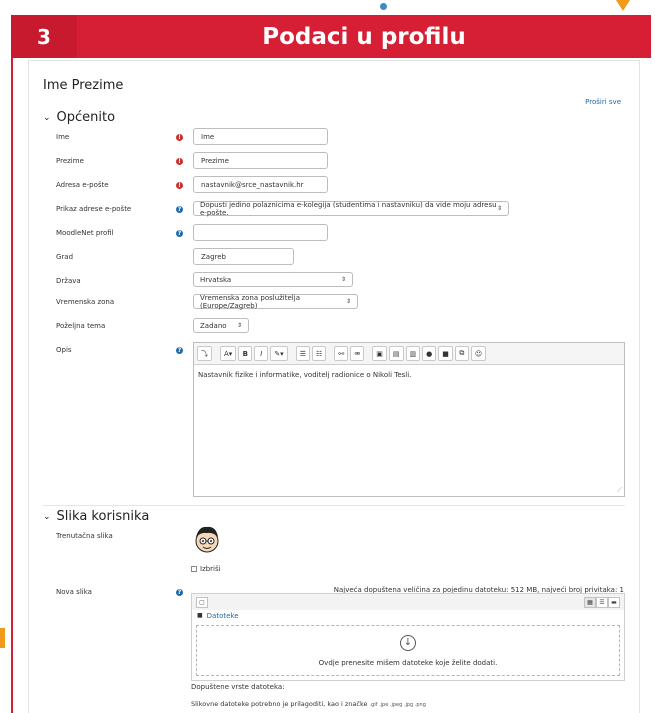  What do you see at coordinates (383, 6) in the screenshot?
I see `top-decoration-dot` at bounding box center [383, 6].